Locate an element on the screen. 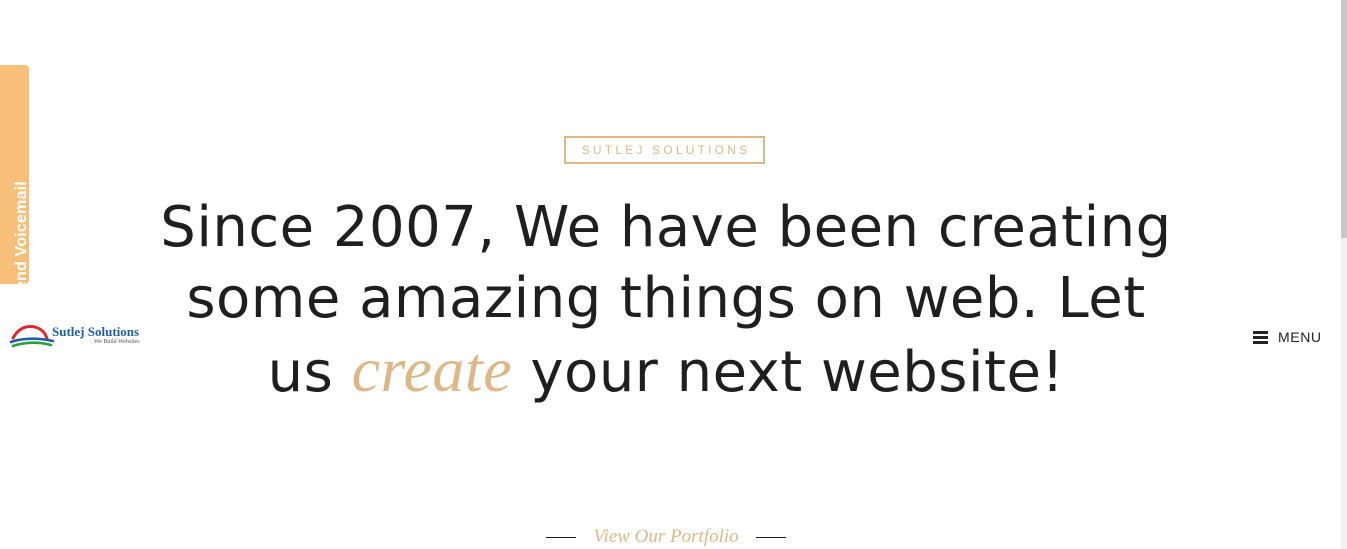  hamburger-icon is located at coordinates (1260, 337).